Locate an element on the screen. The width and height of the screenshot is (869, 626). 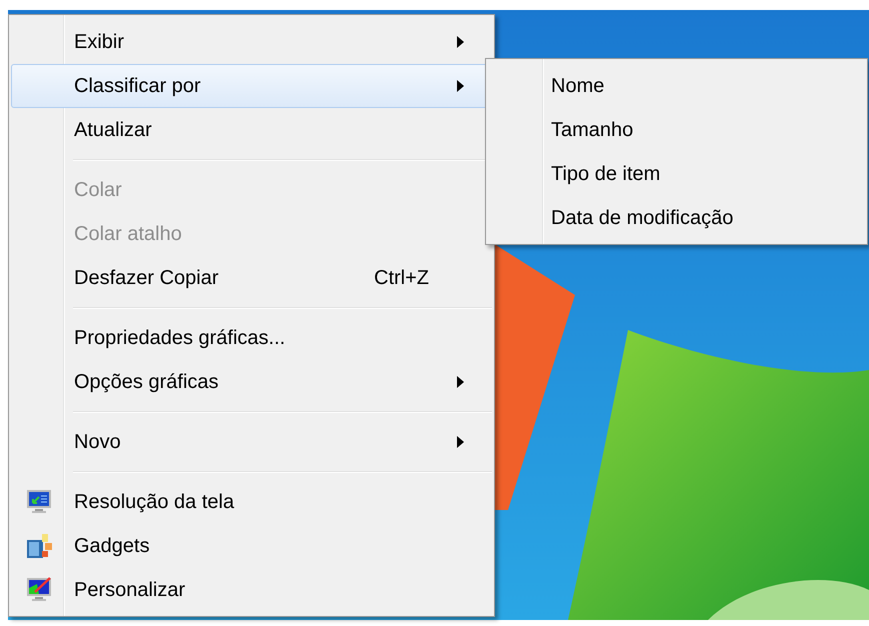
menu-item: Exibir is located at coordinates (251, 42).